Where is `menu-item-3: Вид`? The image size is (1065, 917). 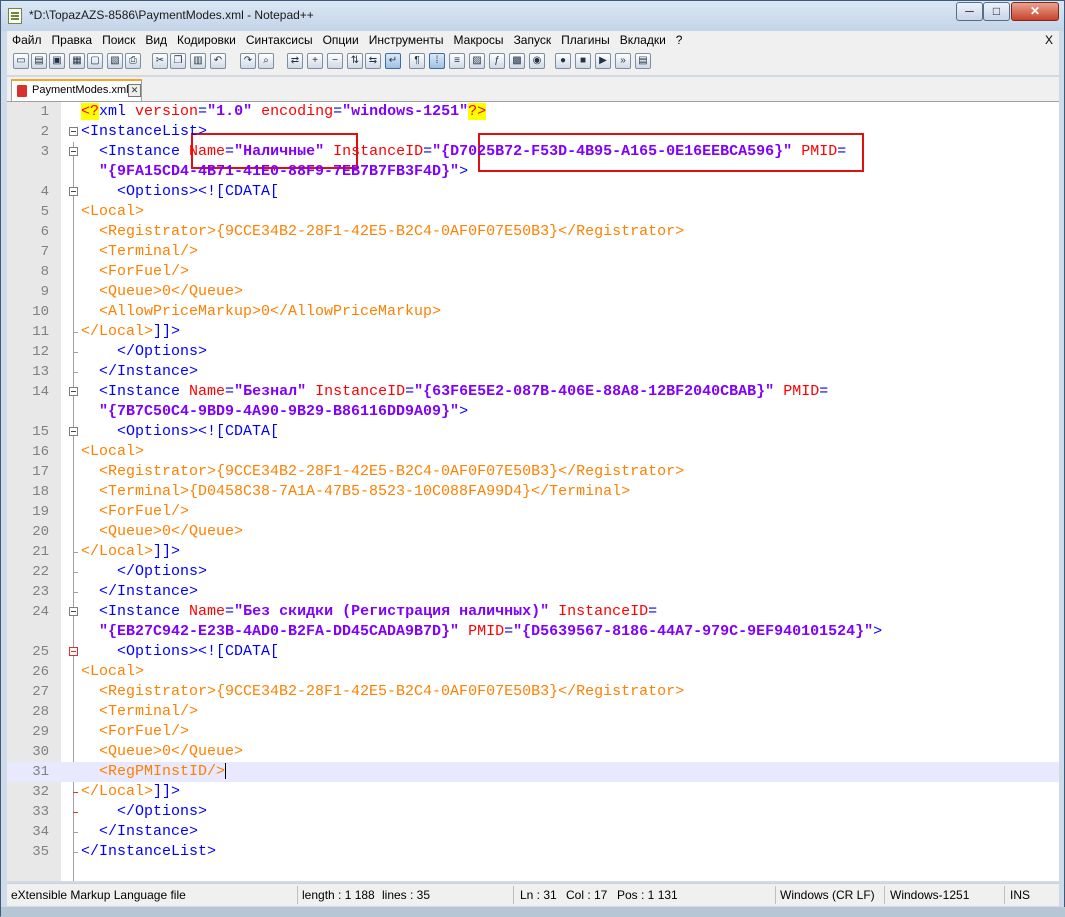
menu-item-3: Вид is located at coordinates (156, 40).